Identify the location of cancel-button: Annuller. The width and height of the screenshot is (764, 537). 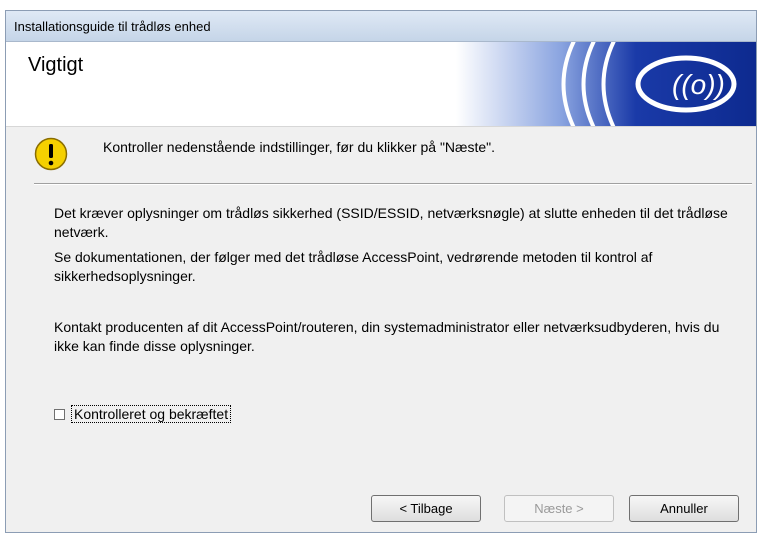
(684, 508).